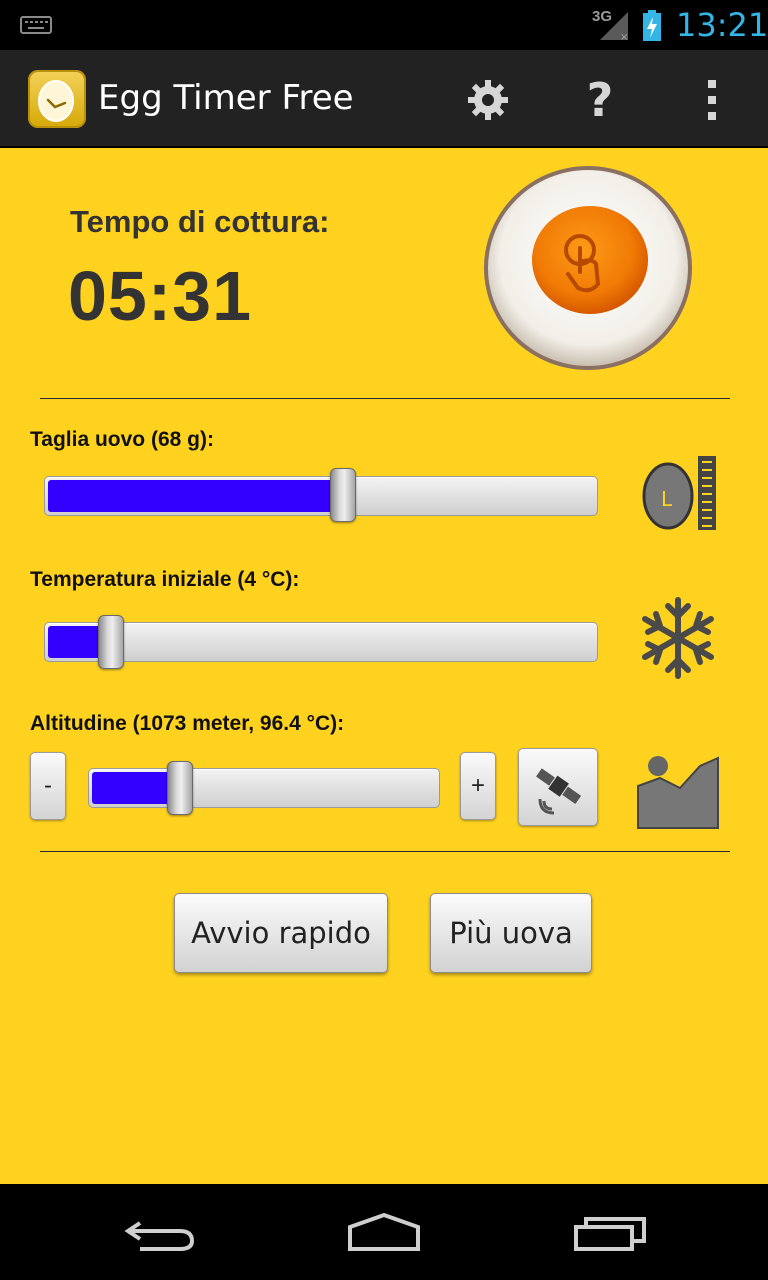  Describe the element at coordinates (559, 791) in the screenshot. I see `satellite-icon` at that location.